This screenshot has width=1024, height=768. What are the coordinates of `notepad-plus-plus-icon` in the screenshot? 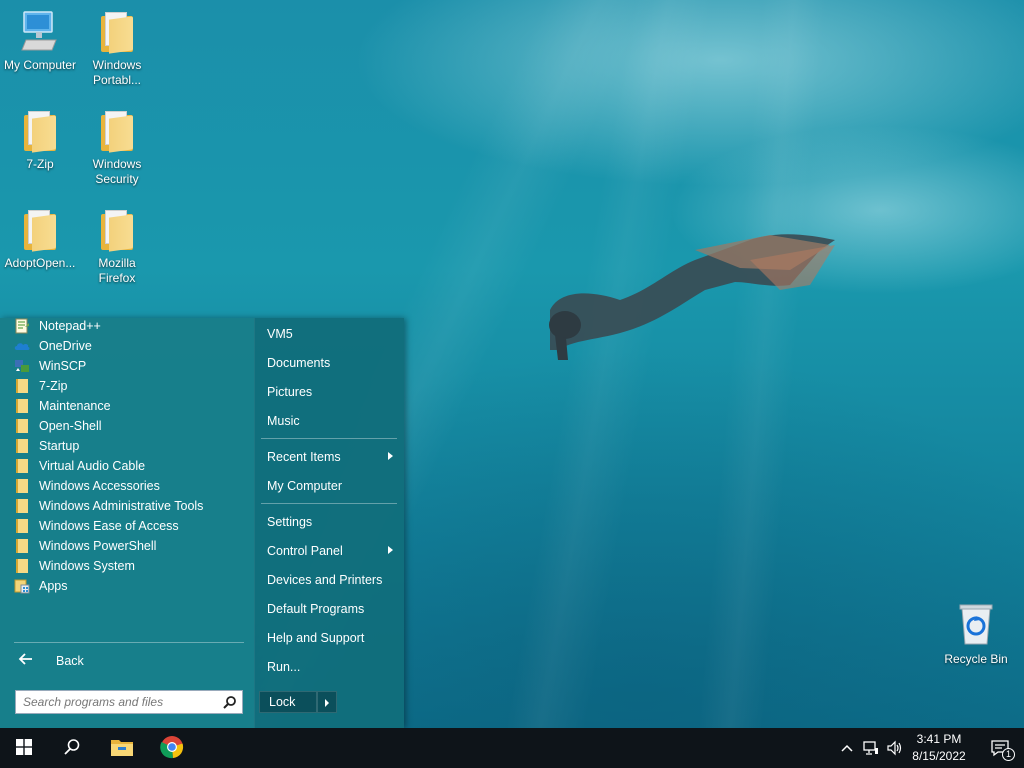 It's located at (22, 326).